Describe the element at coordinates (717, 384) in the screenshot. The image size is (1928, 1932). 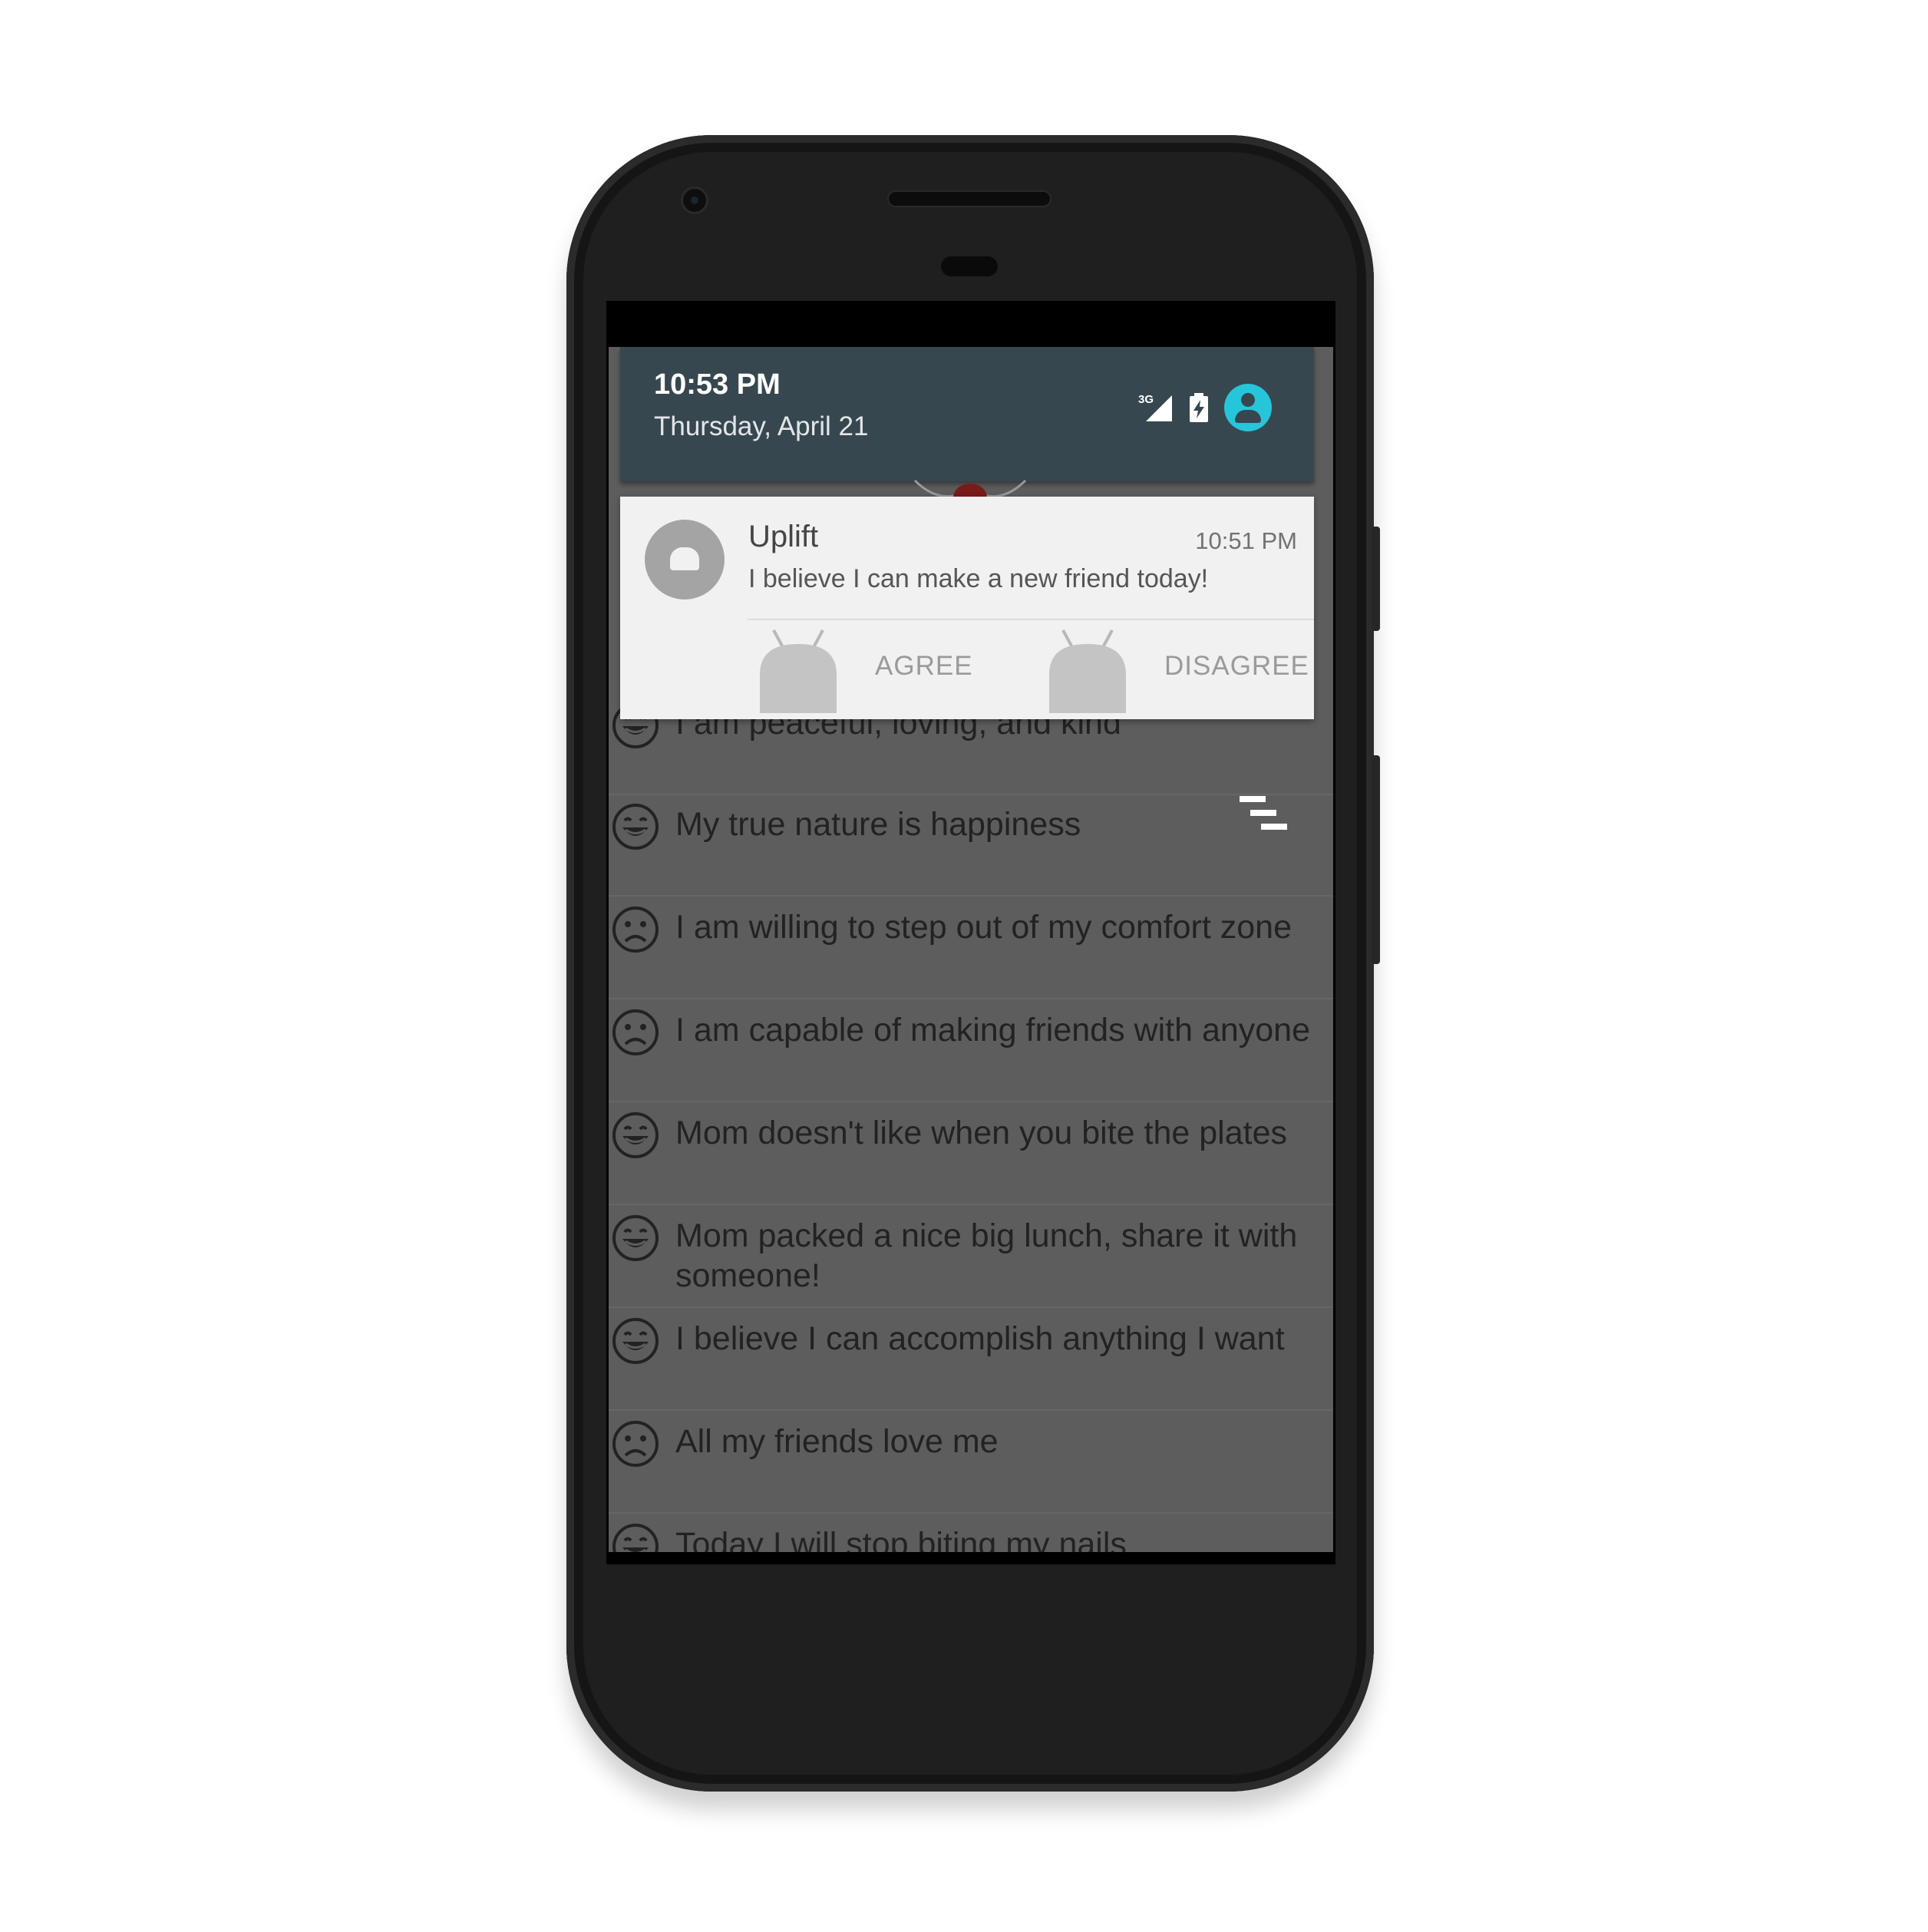
I see `clock-time: 10:53 PM` at that location.